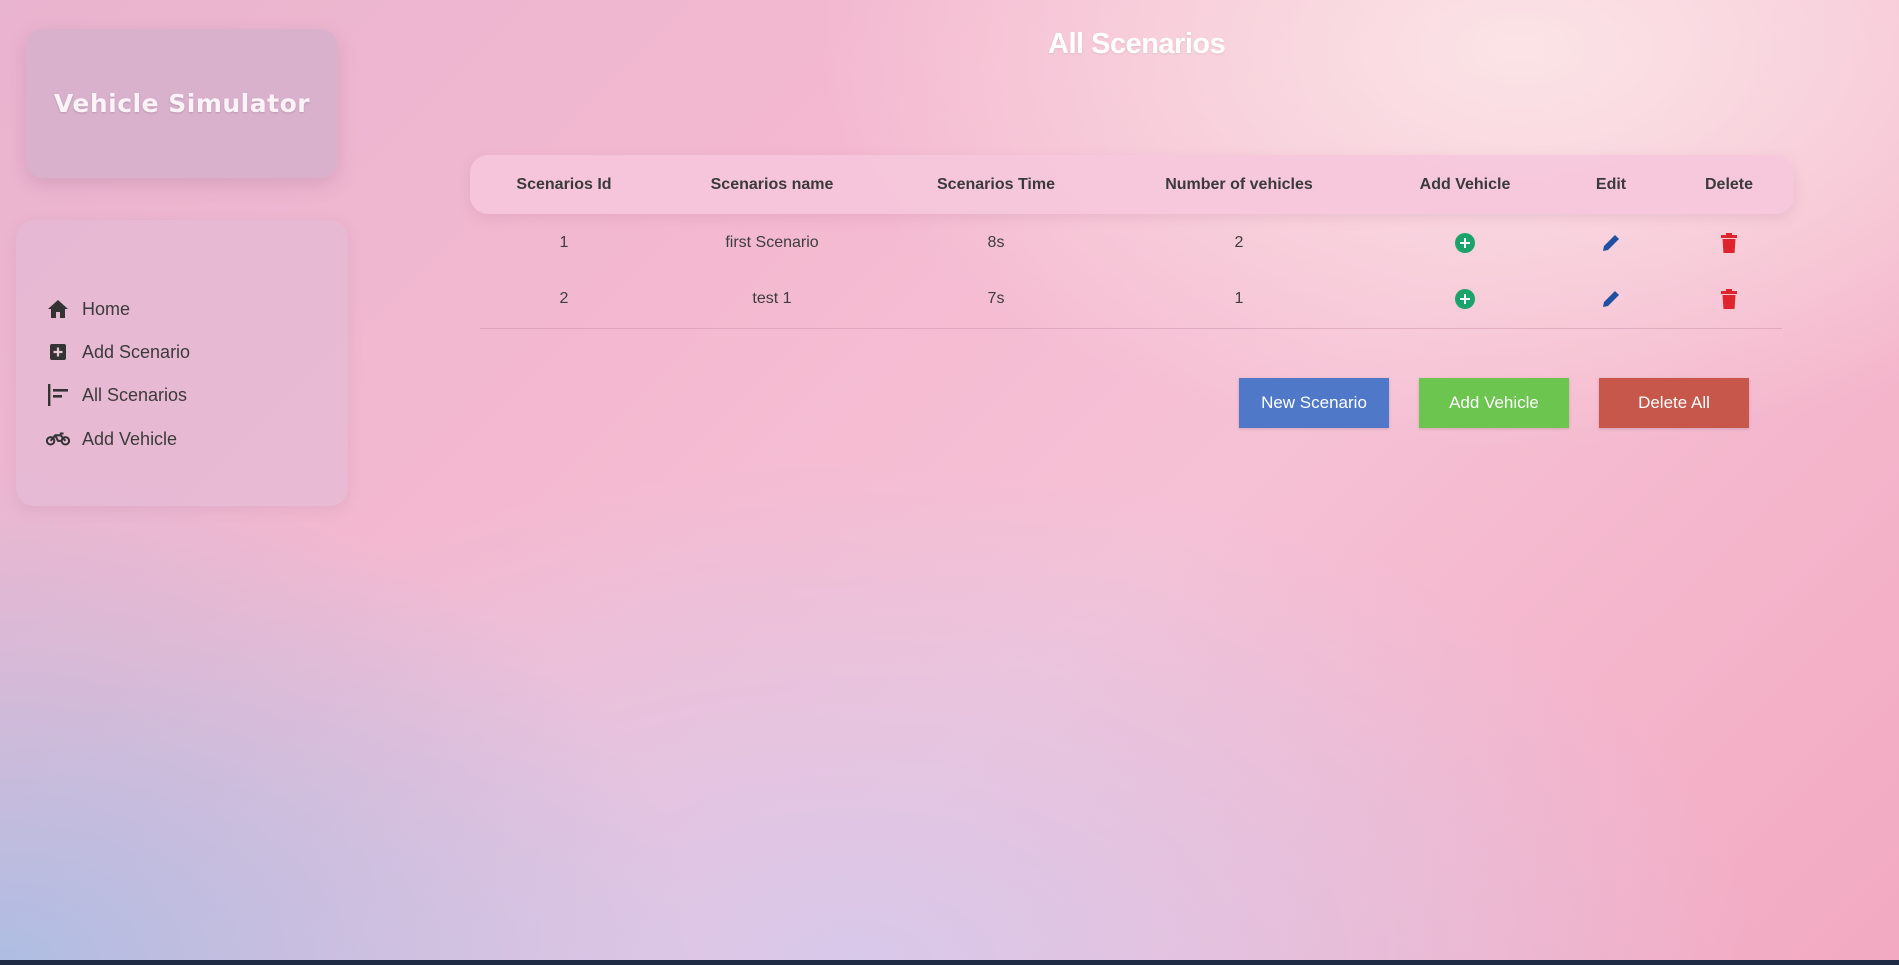 This screenshot has height=965, width=1899. I want to click on cell-time: 8s, so click(996, 242).